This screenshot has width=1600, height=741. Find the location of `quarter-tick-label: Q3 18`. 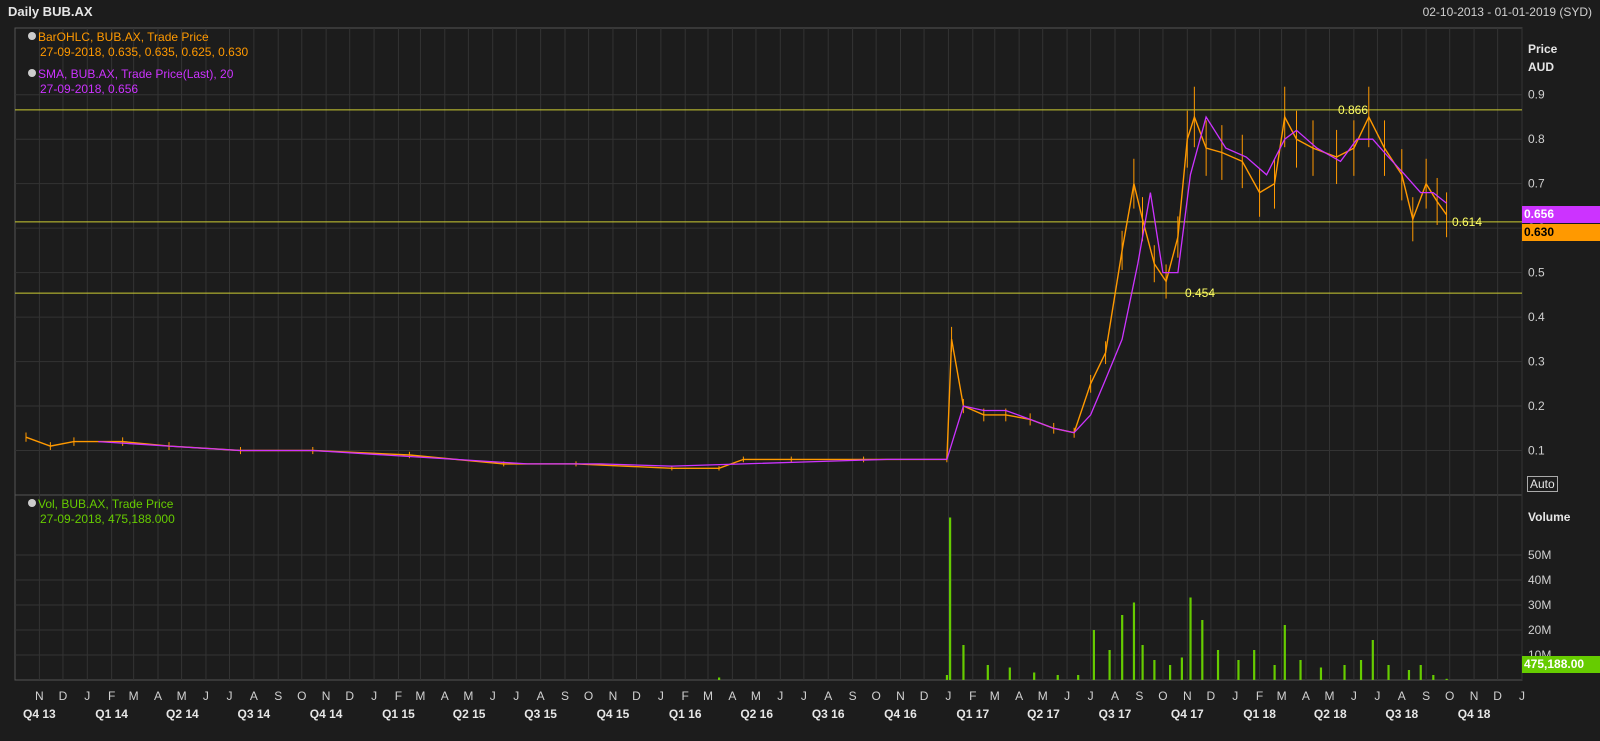

quarter-tick-label: Q3 18 is located at coordinates (1401, 714).